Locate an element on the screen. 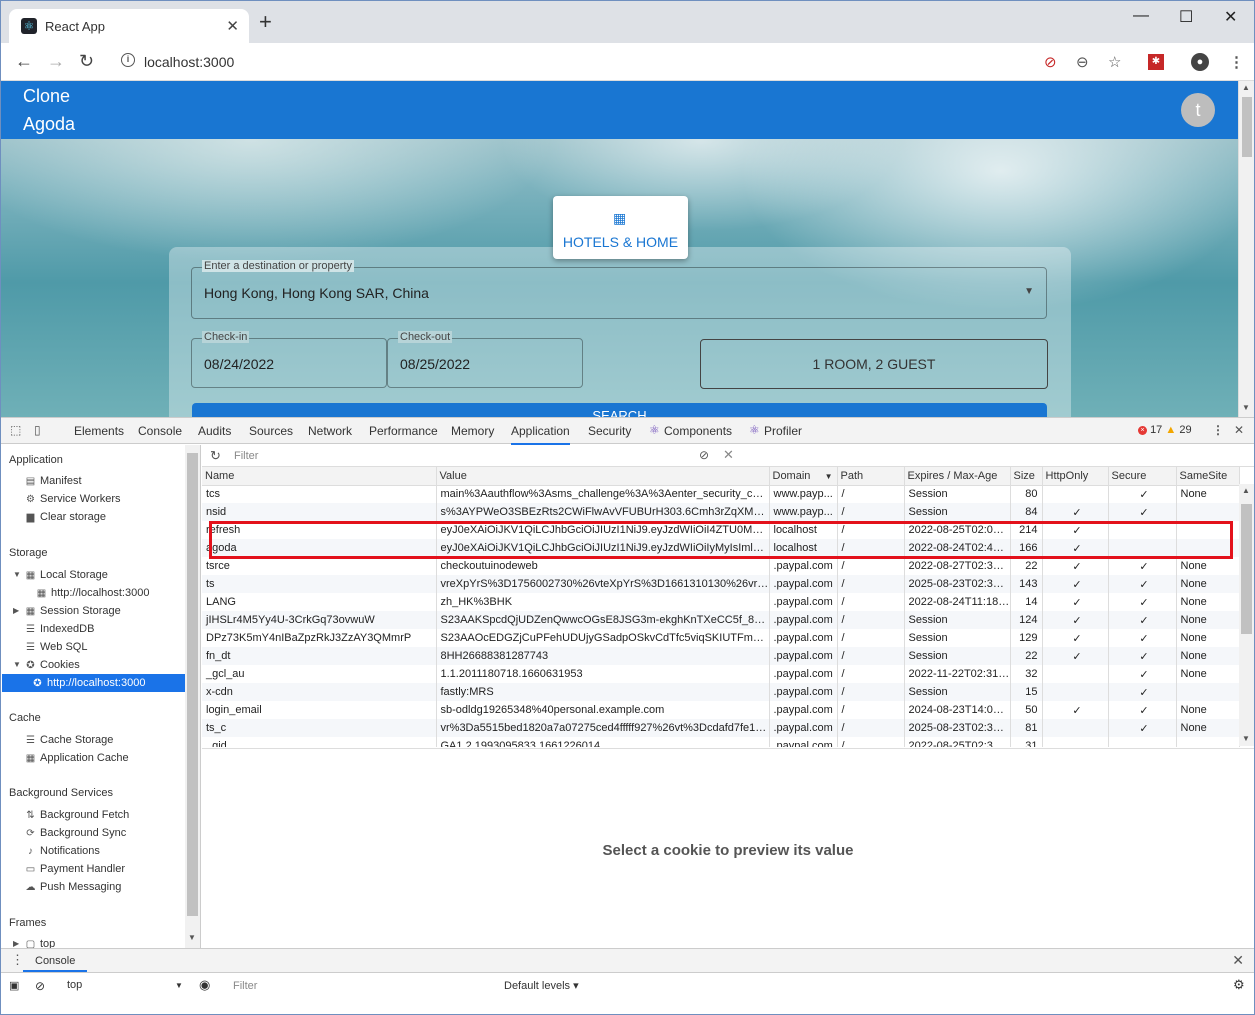 This screenshot has height=1015, width=1255. column-secure: Secure is located at coordinates (1142, 476).